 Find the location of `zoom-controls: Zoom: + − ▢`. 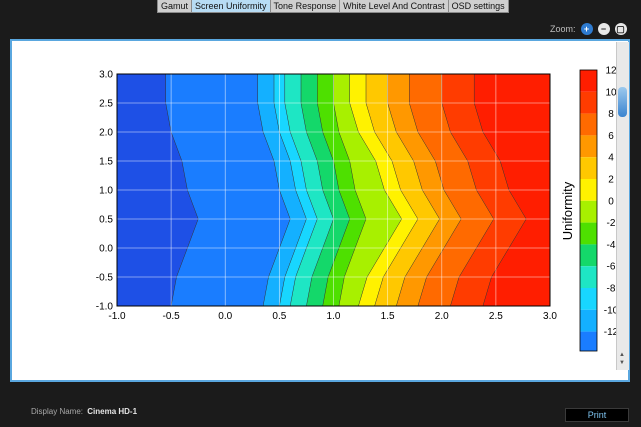

zoom-controls: Zoom: + − ▢ is located at coordinates (588, 29).